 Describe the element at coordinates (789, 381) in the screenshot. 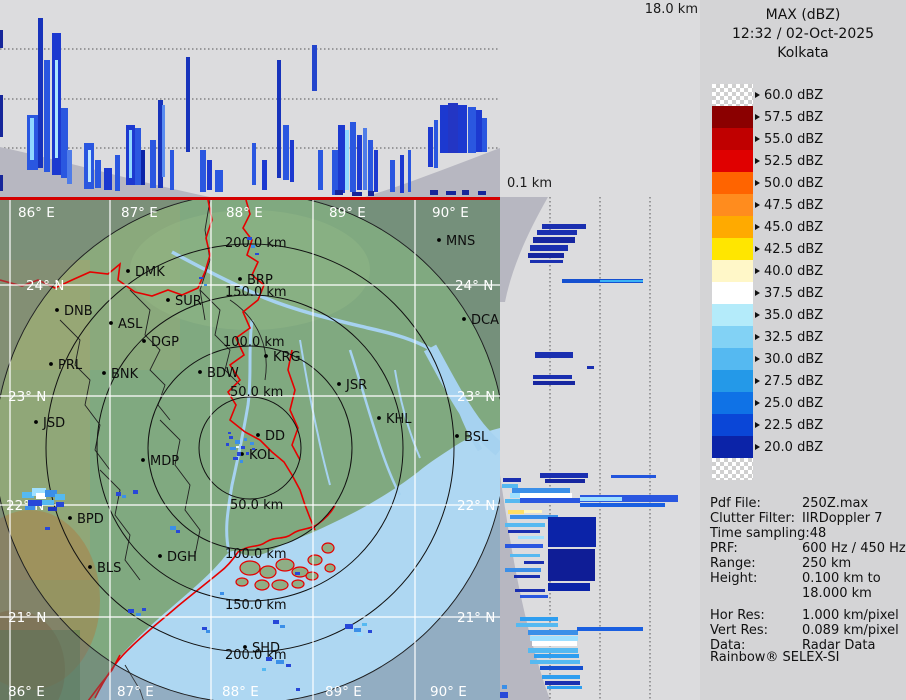

I see `legend-entry: 27.5 dBZ` at that location.